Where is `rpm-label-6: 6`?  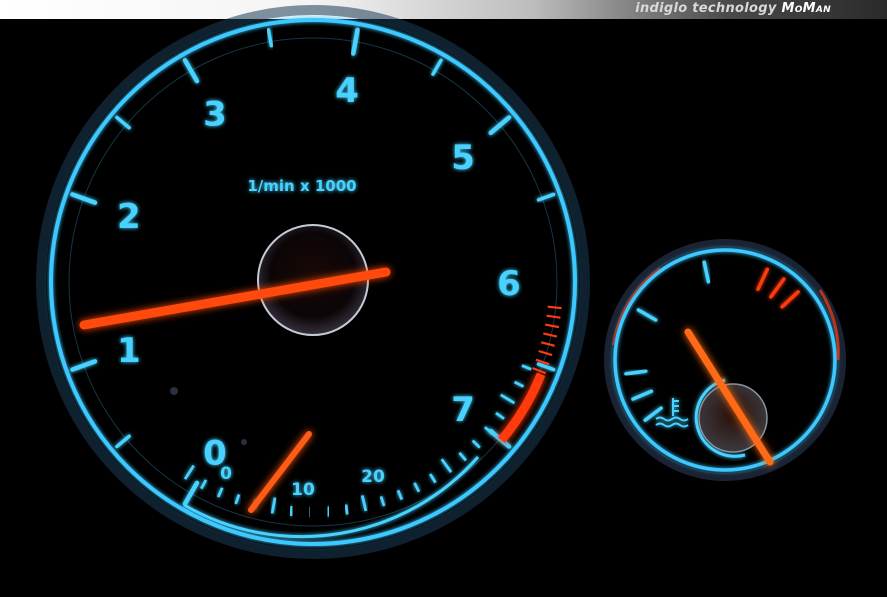 rpm-label-6: 6 is located at coordinates (509, 284).